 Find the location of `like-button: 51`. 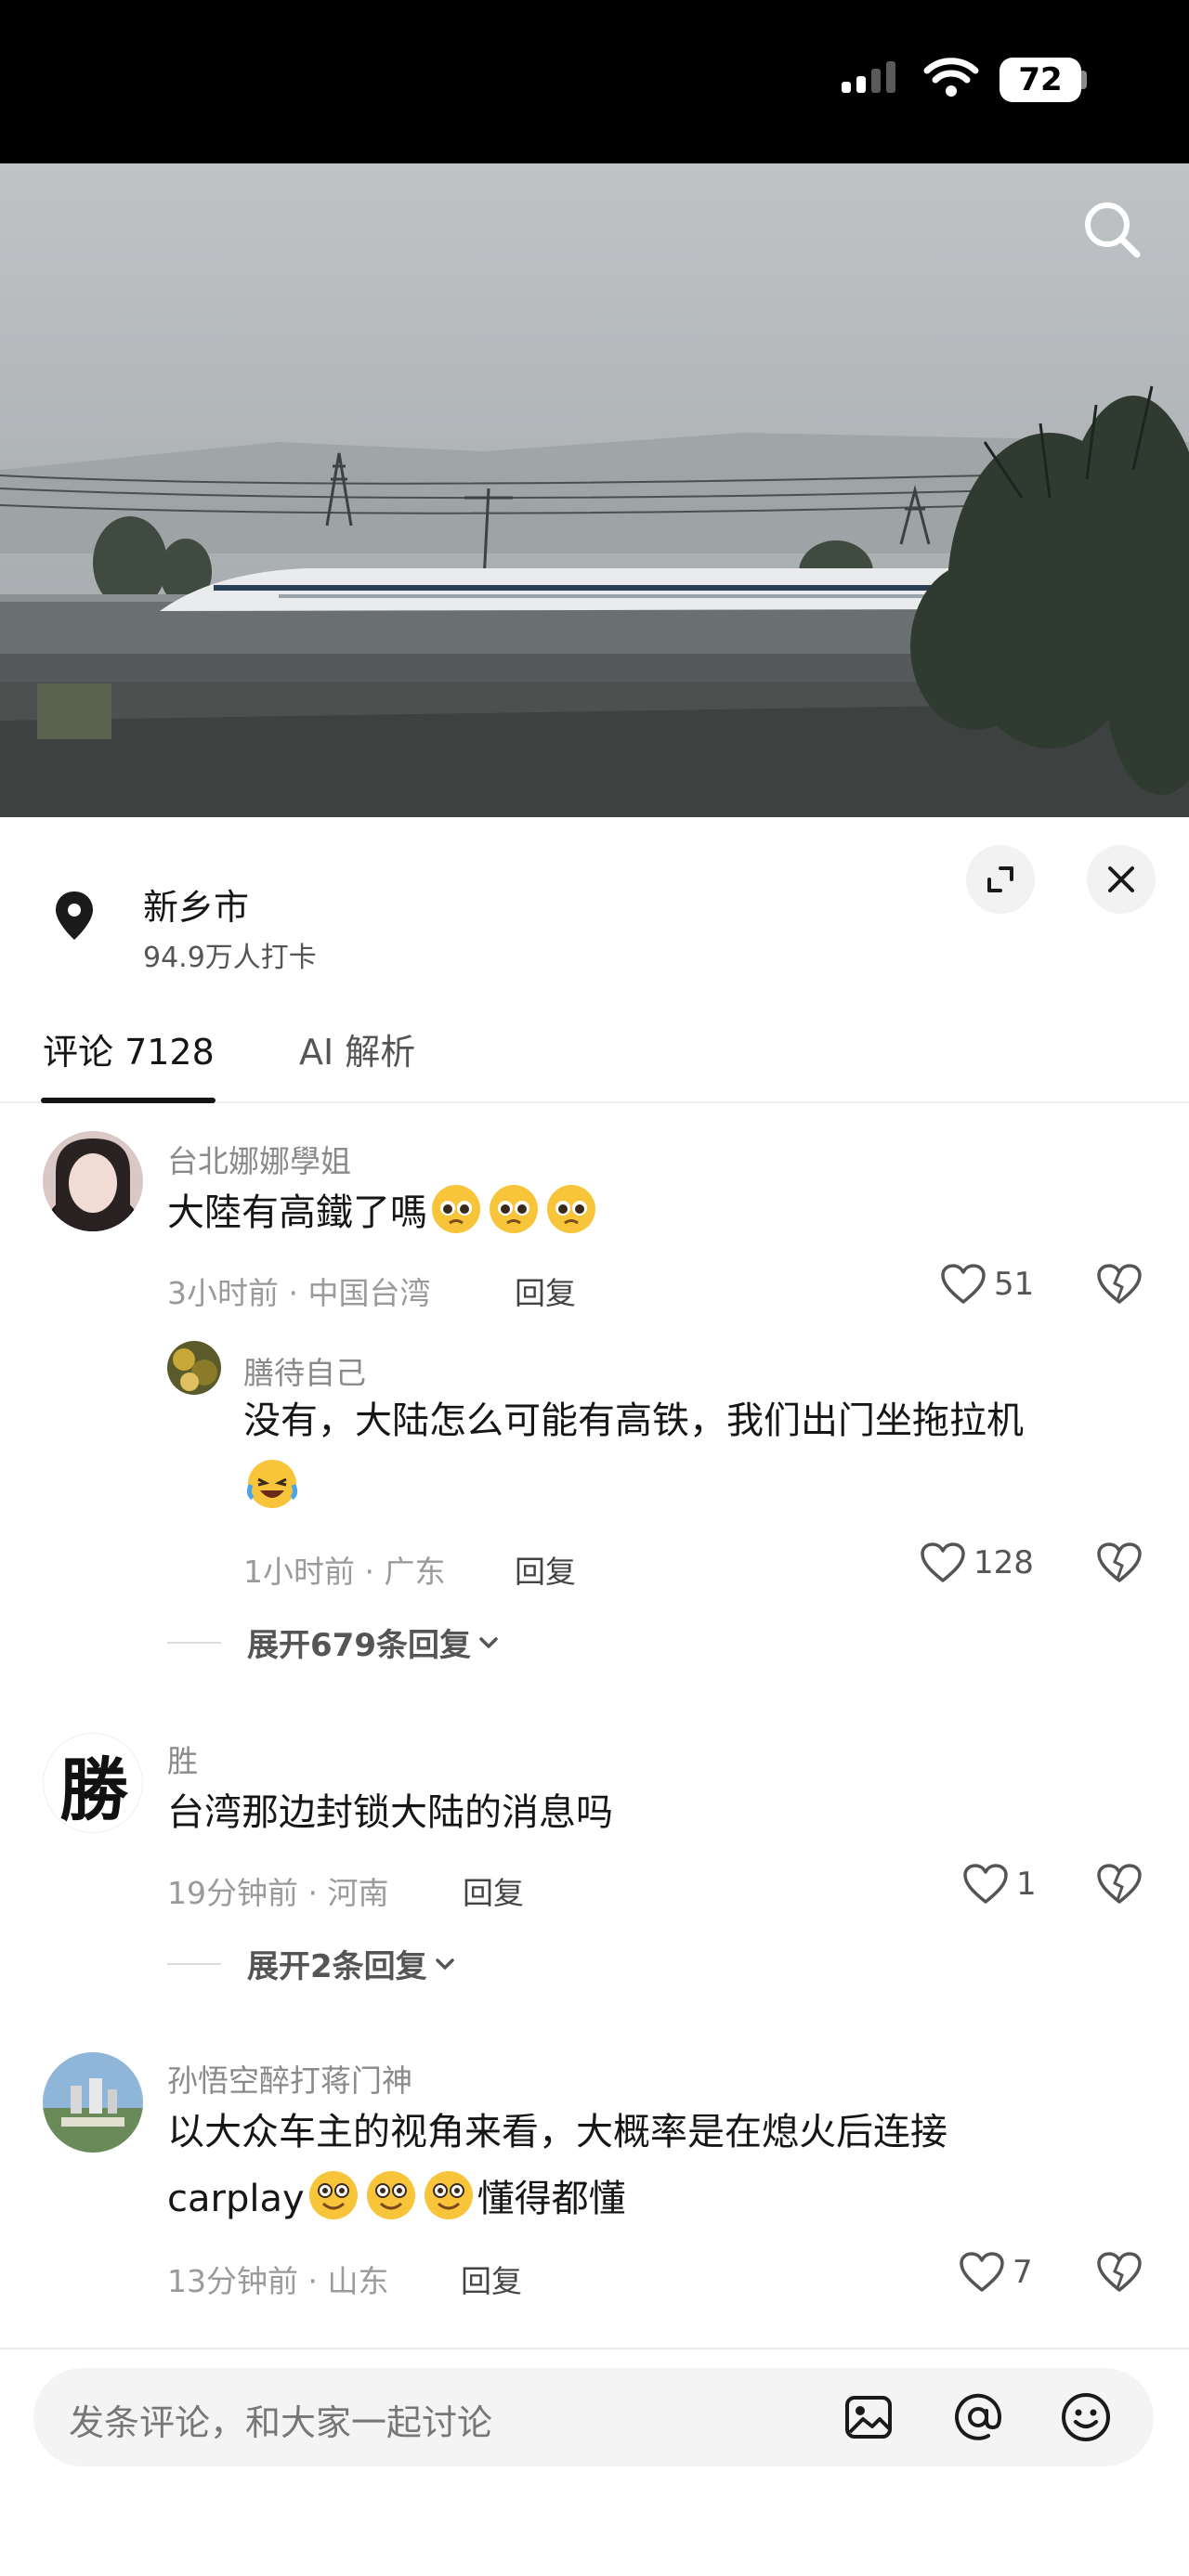

like-button: 51 is located at coordinates (987, 1284).